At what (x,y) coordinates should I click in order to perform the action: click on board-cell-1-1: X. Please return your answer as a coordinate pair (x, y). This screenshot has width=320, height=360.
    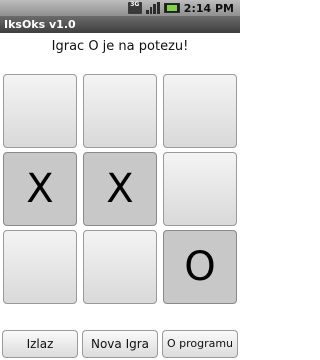
    Looking at the image, I should click on (120, 189).